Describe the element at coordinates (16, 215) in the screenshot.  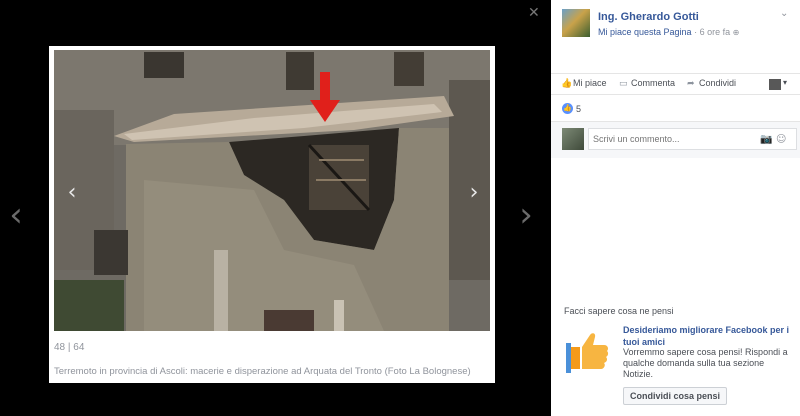
I see `chevron-left-icon: ‹` at that location.